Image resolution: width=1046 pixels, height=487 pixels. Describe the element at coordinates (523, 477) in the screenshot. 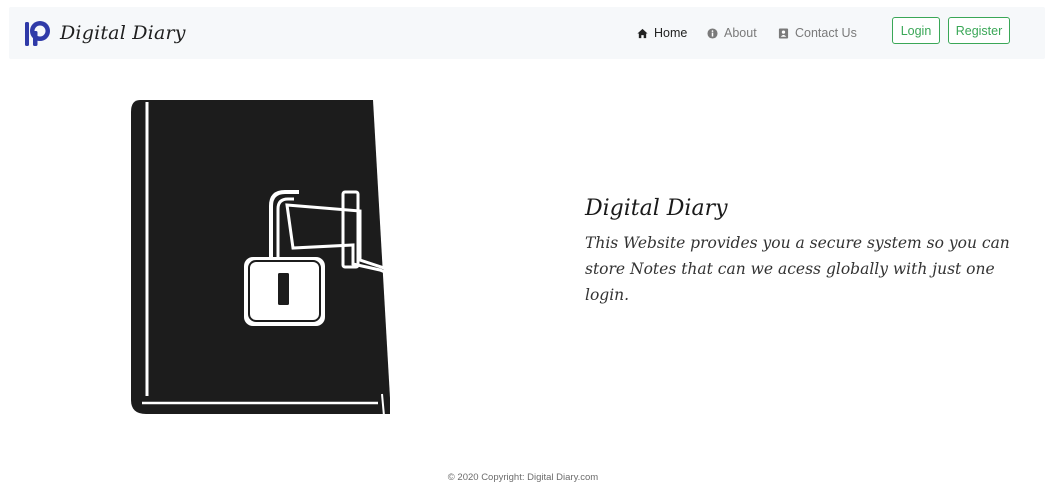

I see `footer-copyright: © 2020 Copyright: Digital Diary.com` at that location.